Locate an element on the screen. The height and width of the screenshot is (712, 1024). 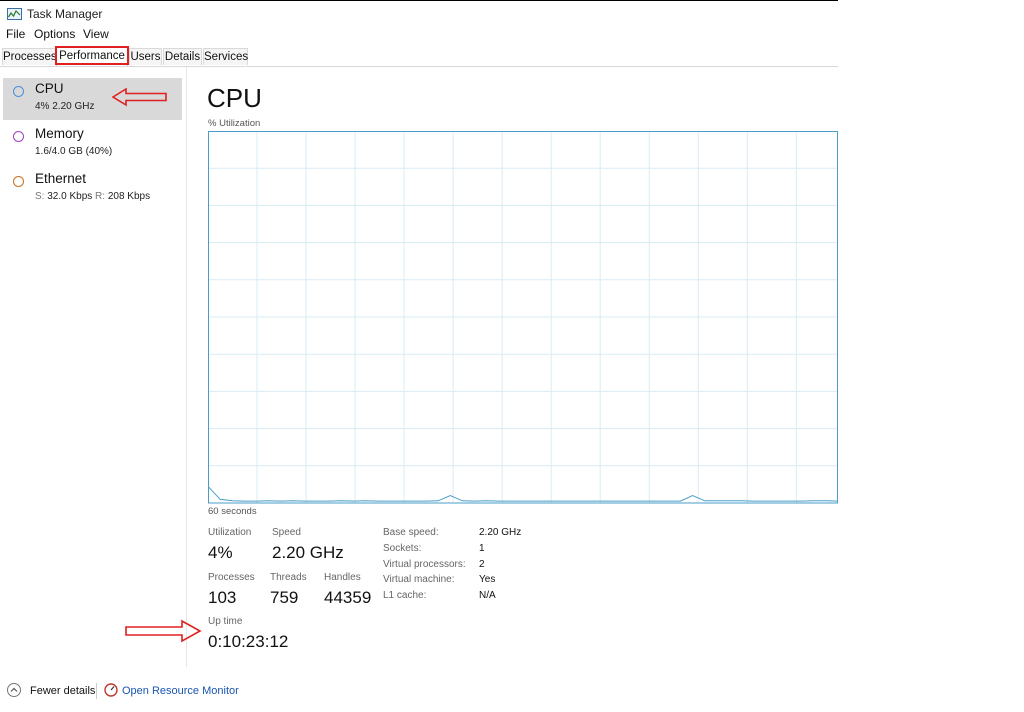
open-resource-monitor-link: Open Resource Monitor is located at coordinates (180, 691).